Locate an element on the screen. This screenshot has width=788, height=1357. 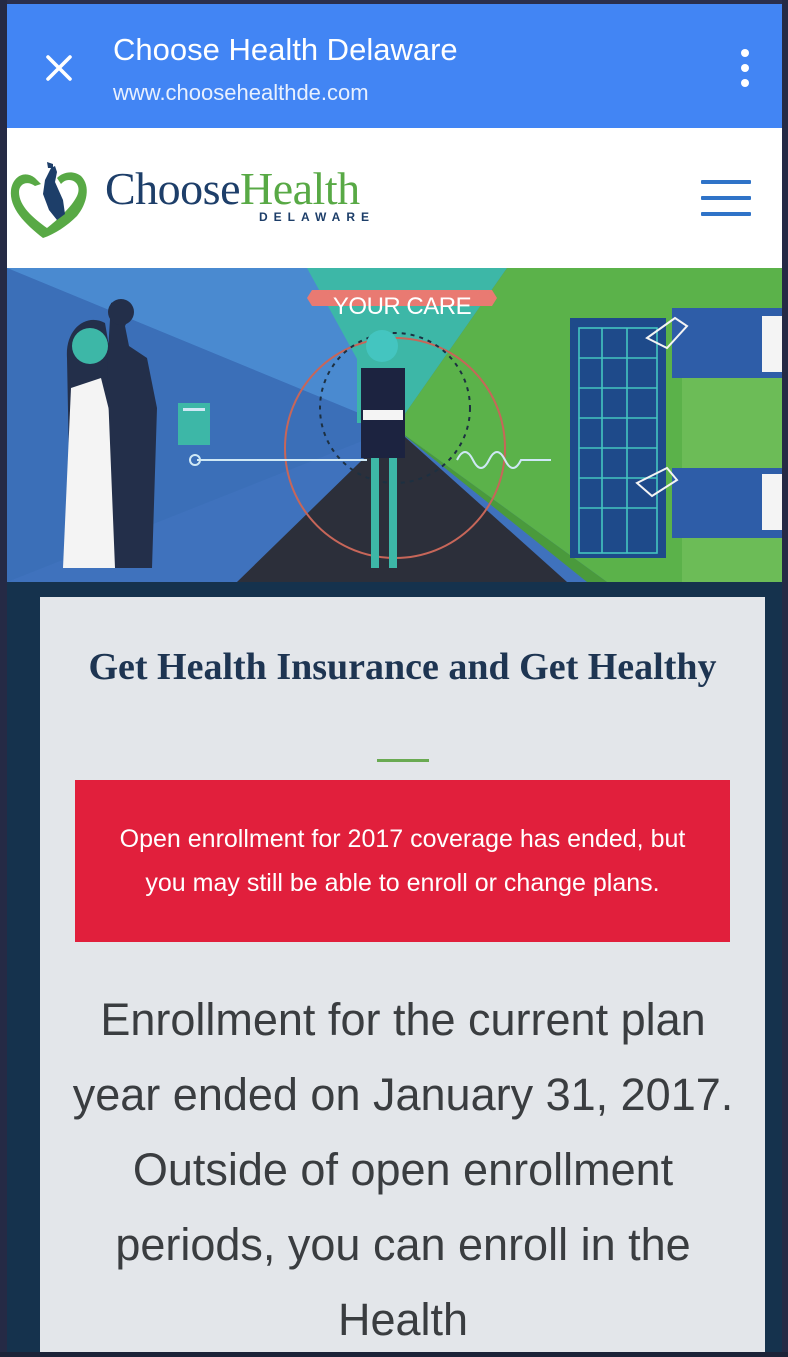
delaware-heart-logo-icon is located at coordinates (51, 202).